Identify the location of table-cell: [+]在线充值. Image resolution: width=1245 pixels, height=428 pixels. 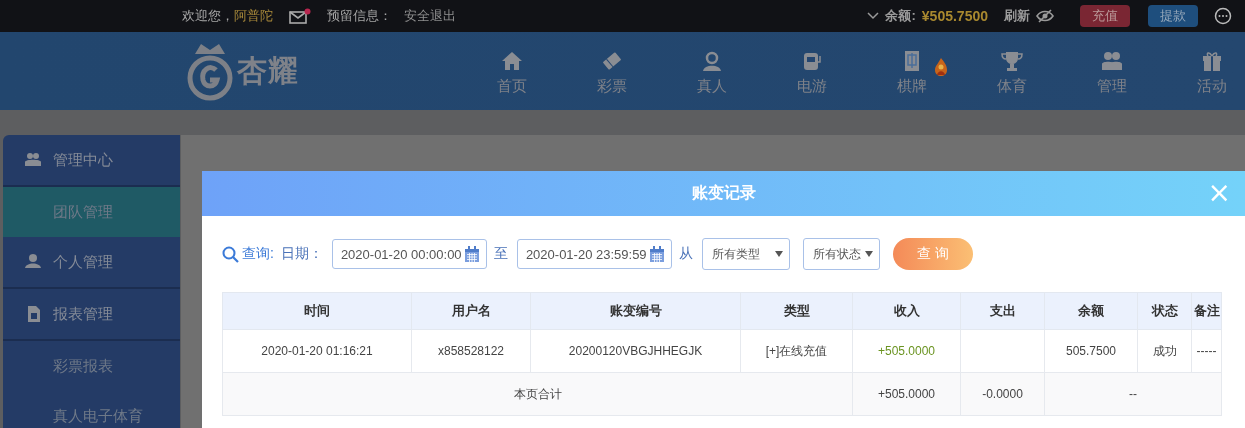
(796, 351).